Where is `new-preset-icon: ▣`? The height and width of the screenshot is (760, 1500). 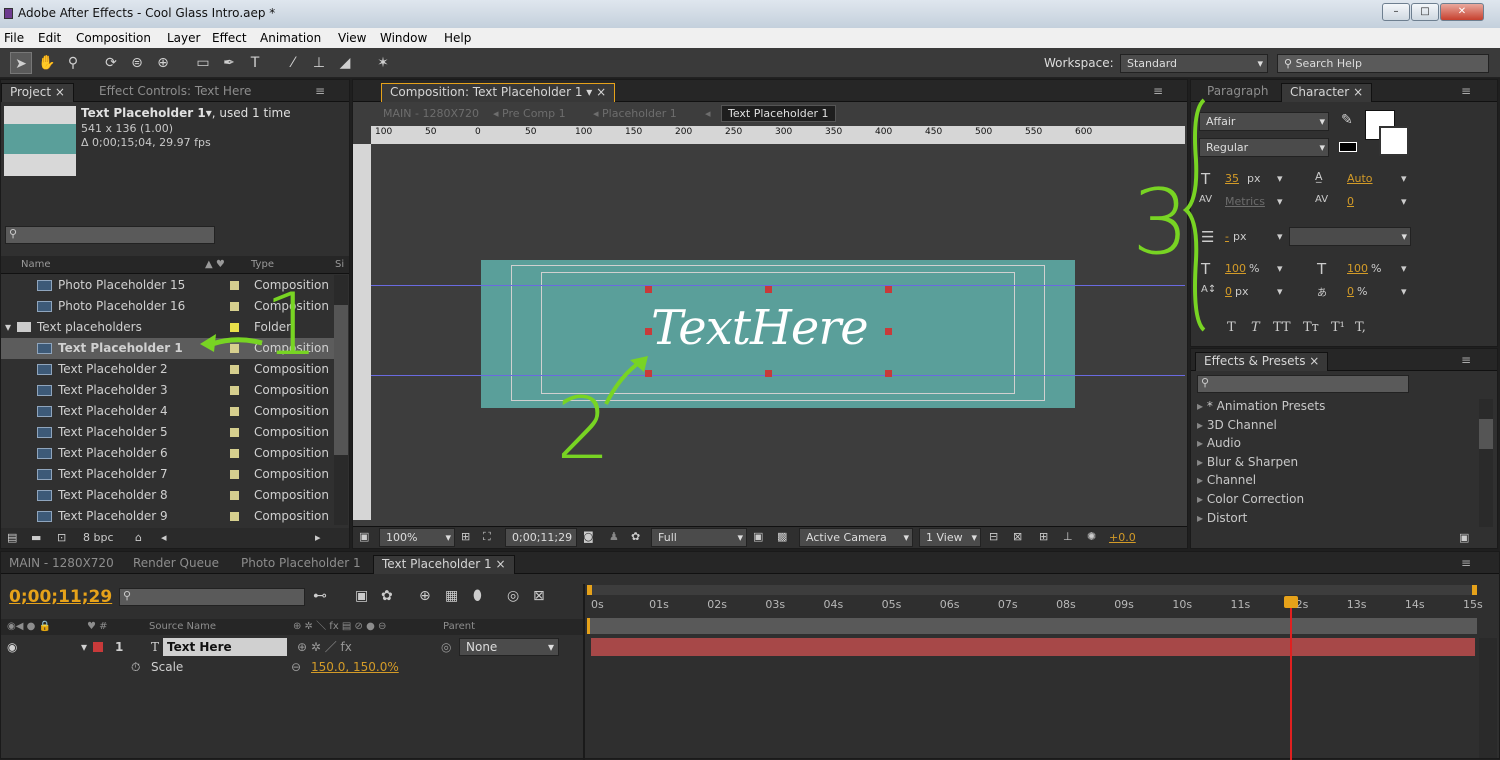
new-preset-icon: ▣ is located at coordinates (1464, 537).